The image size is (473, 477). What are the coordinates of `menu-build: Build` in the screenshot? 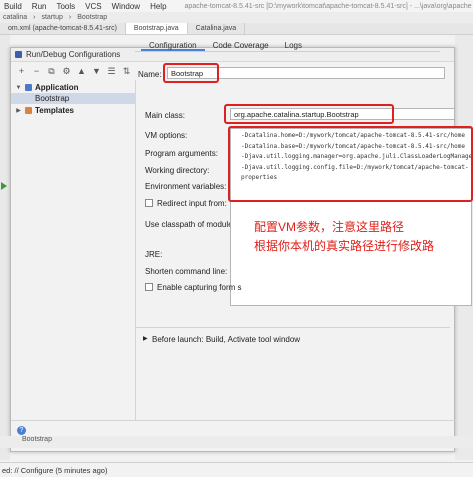 It's located at (13, 6).